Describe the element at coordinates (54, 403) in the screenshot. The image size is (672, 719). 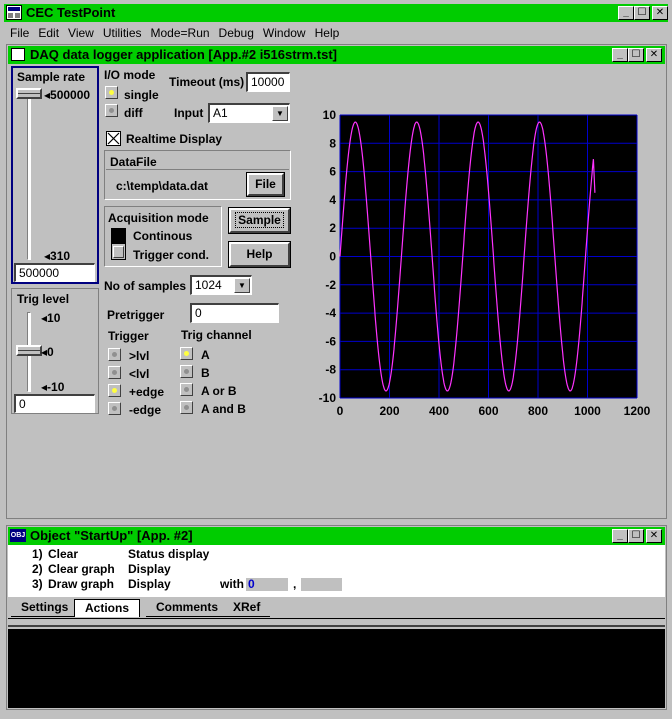
I see `trig-level-input: 0` at that location.